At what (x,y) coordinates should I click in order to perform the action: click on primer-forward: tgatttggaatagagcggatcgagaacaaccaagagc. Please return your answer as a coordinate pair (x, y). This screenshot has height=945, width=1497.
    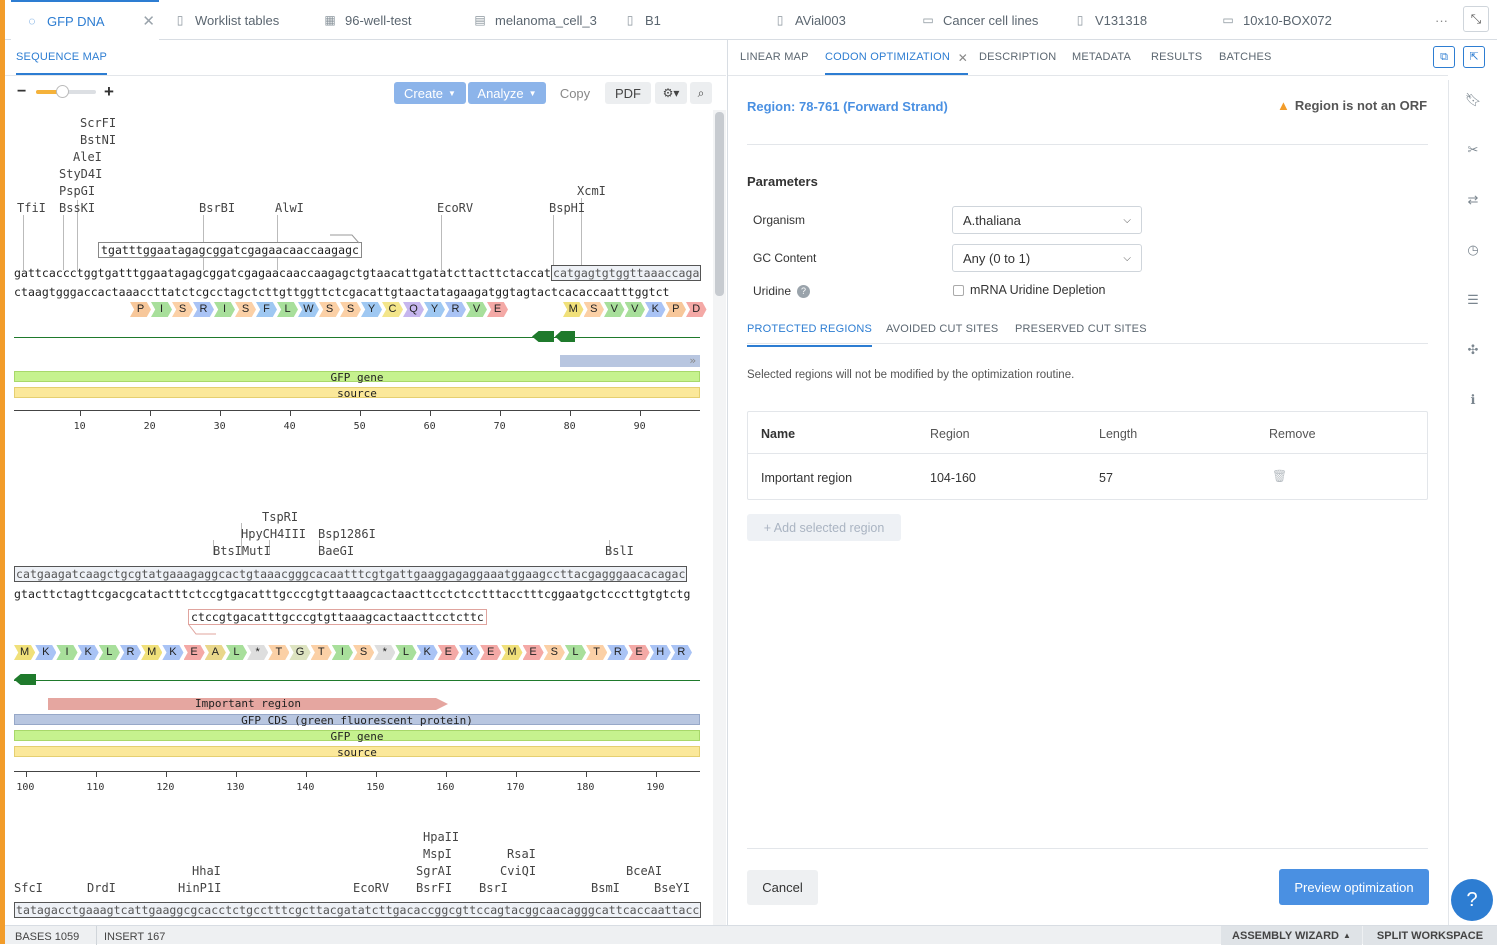
    Looking at the image, I should click on (230, 250).